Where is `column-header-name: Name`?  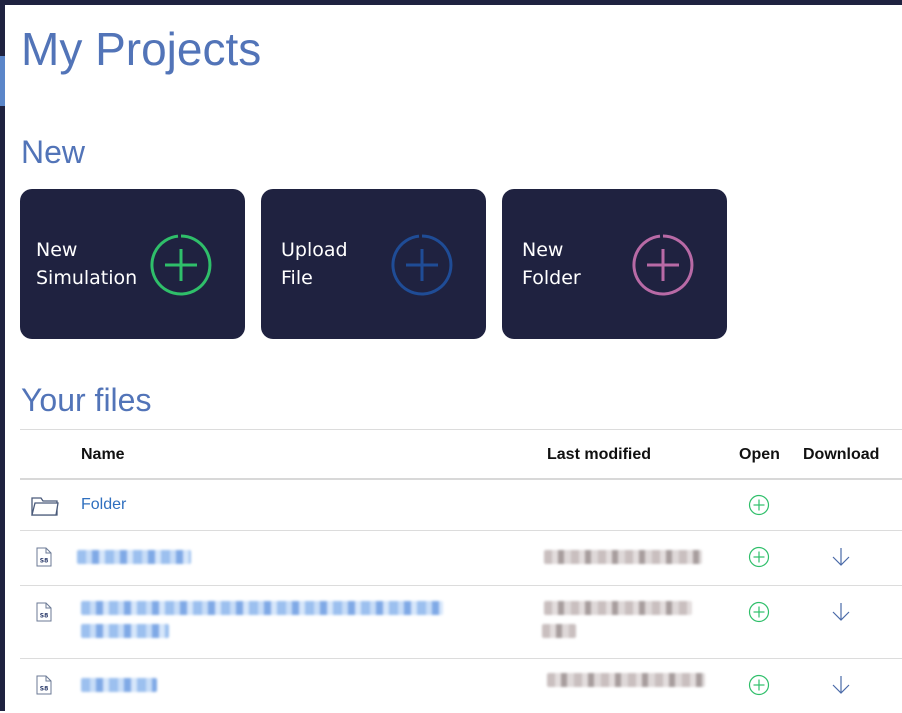 column-header-name: Name is located at coordinates (103, 455).